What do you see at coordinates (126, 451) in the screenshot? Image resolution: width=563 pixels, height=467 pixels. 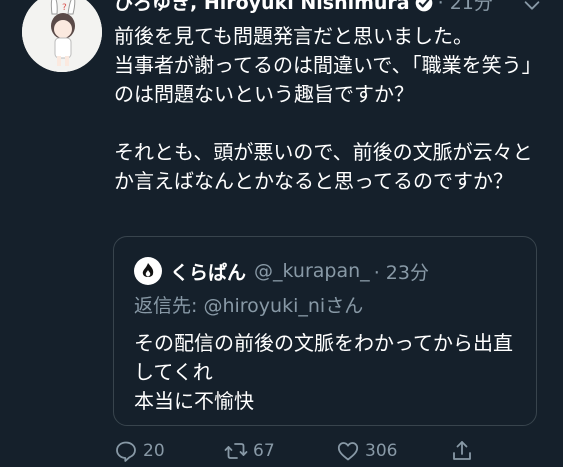 I see `reply-icon` at bounding box center [126, 451].